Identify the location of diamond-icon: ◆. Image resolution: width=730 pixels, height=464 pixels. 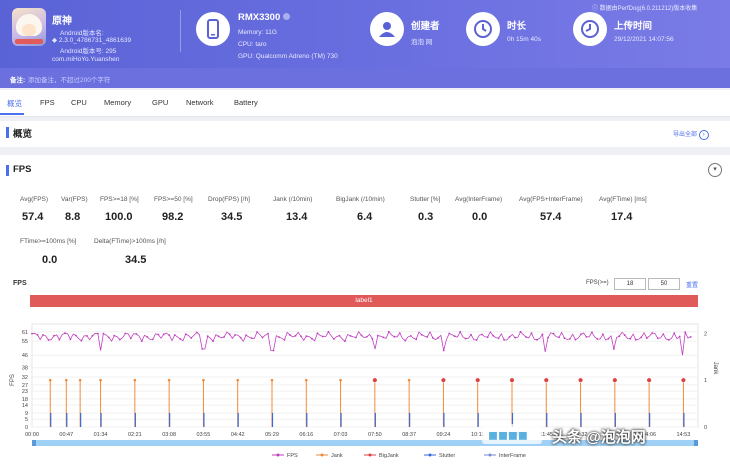
(55, 40).